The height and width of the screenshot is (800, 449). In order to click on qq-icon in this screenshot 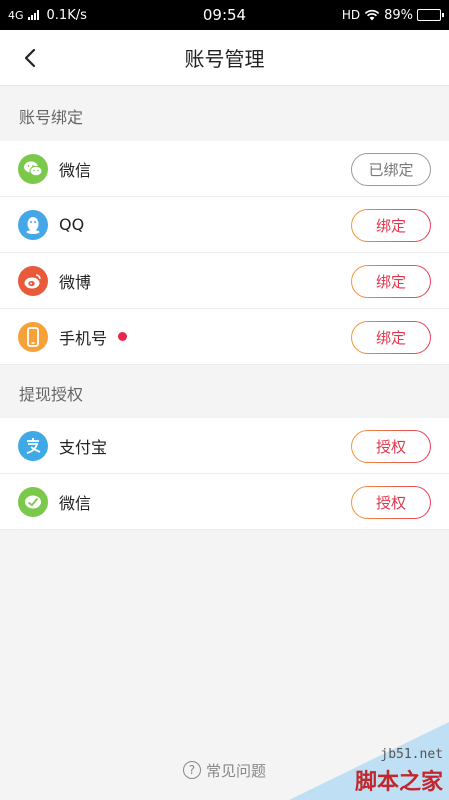, I will do `click(33, 224)`.